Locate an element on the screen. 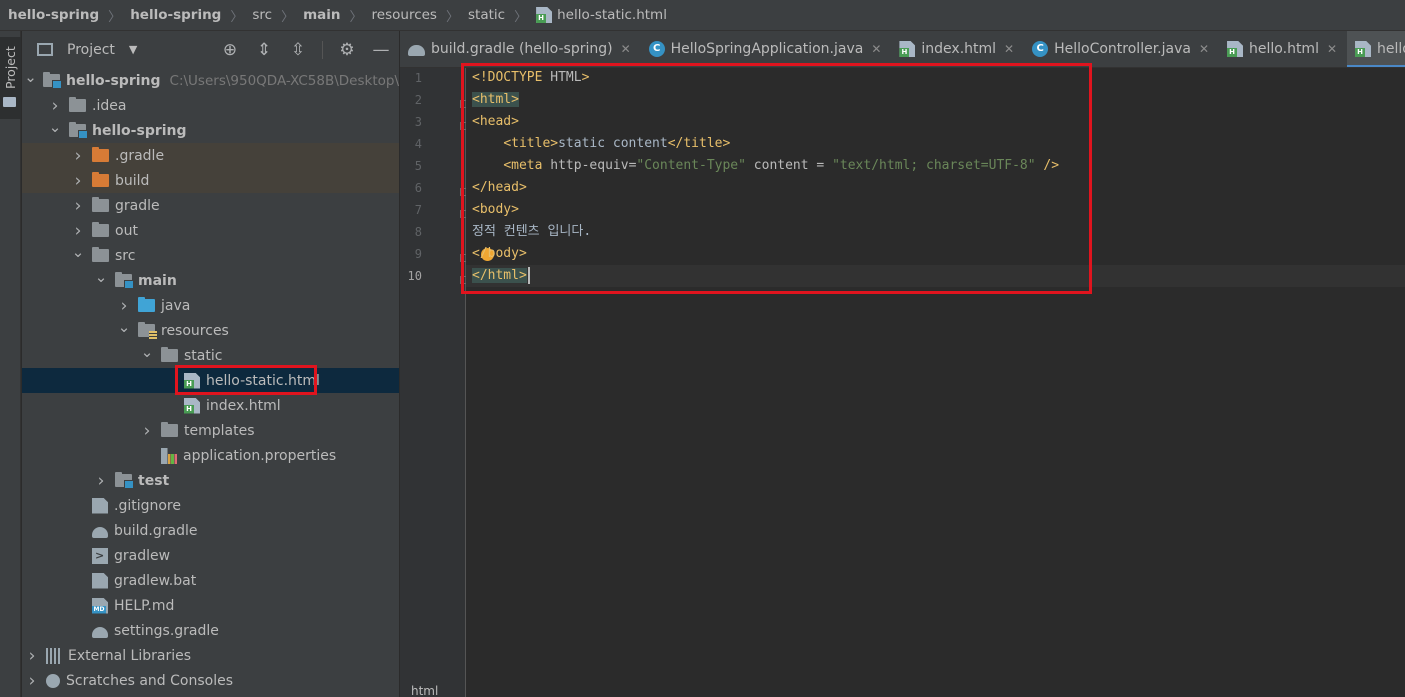 Image resolution: width=1405 pixels, height=697 pixels. tree-item: › gradle is located at coordinates (210, 205).